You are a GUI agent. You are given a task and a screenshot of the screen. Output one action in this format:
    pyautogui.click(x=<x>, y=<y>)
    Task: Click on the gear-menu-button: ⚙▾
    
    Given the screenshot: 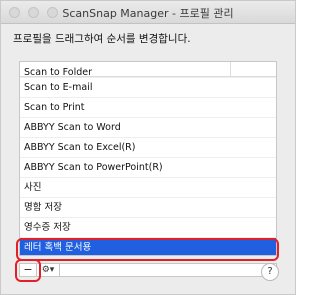 What is the action you would take?
    pyautogui.click(x=48, y=270)
    